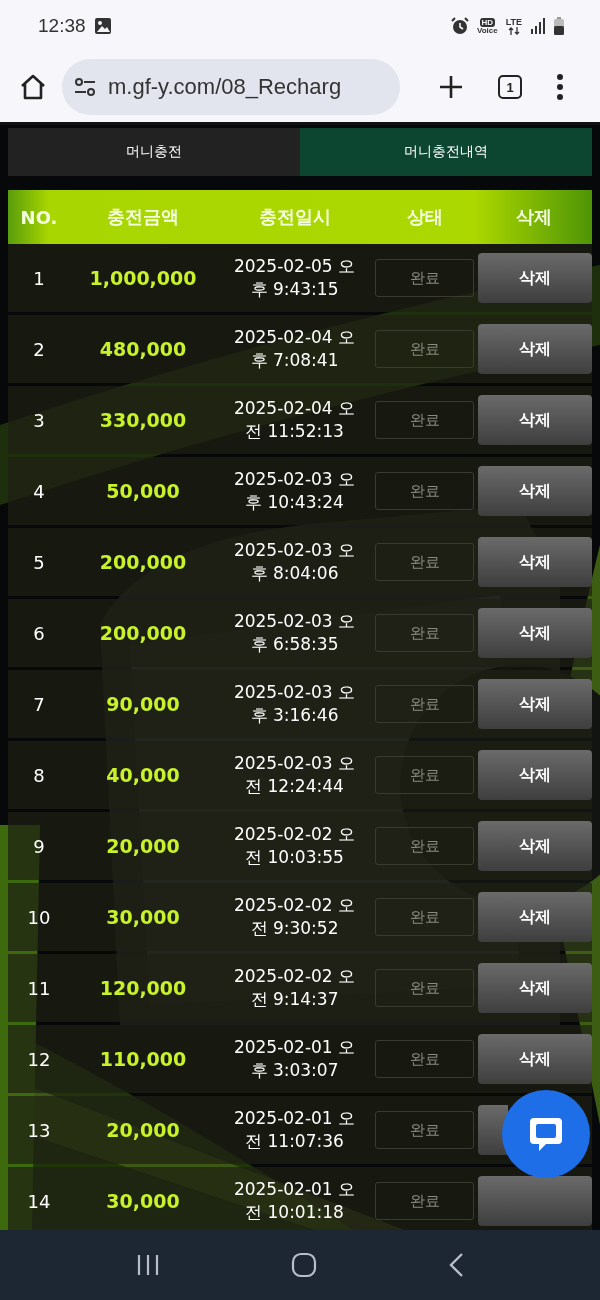  Describe the element at coordinates (143, 278) in the screenshot. I see `charge-amount: 1,000,000` at that location.